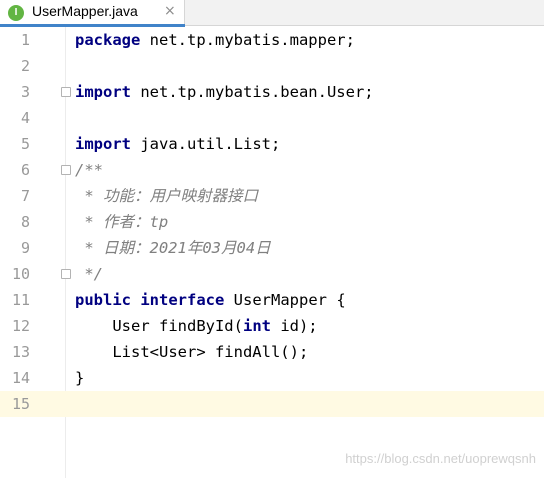  Describe the element at coordinates (272, 170) in the screenshot. I see `code-line: 6 /**` at that location.